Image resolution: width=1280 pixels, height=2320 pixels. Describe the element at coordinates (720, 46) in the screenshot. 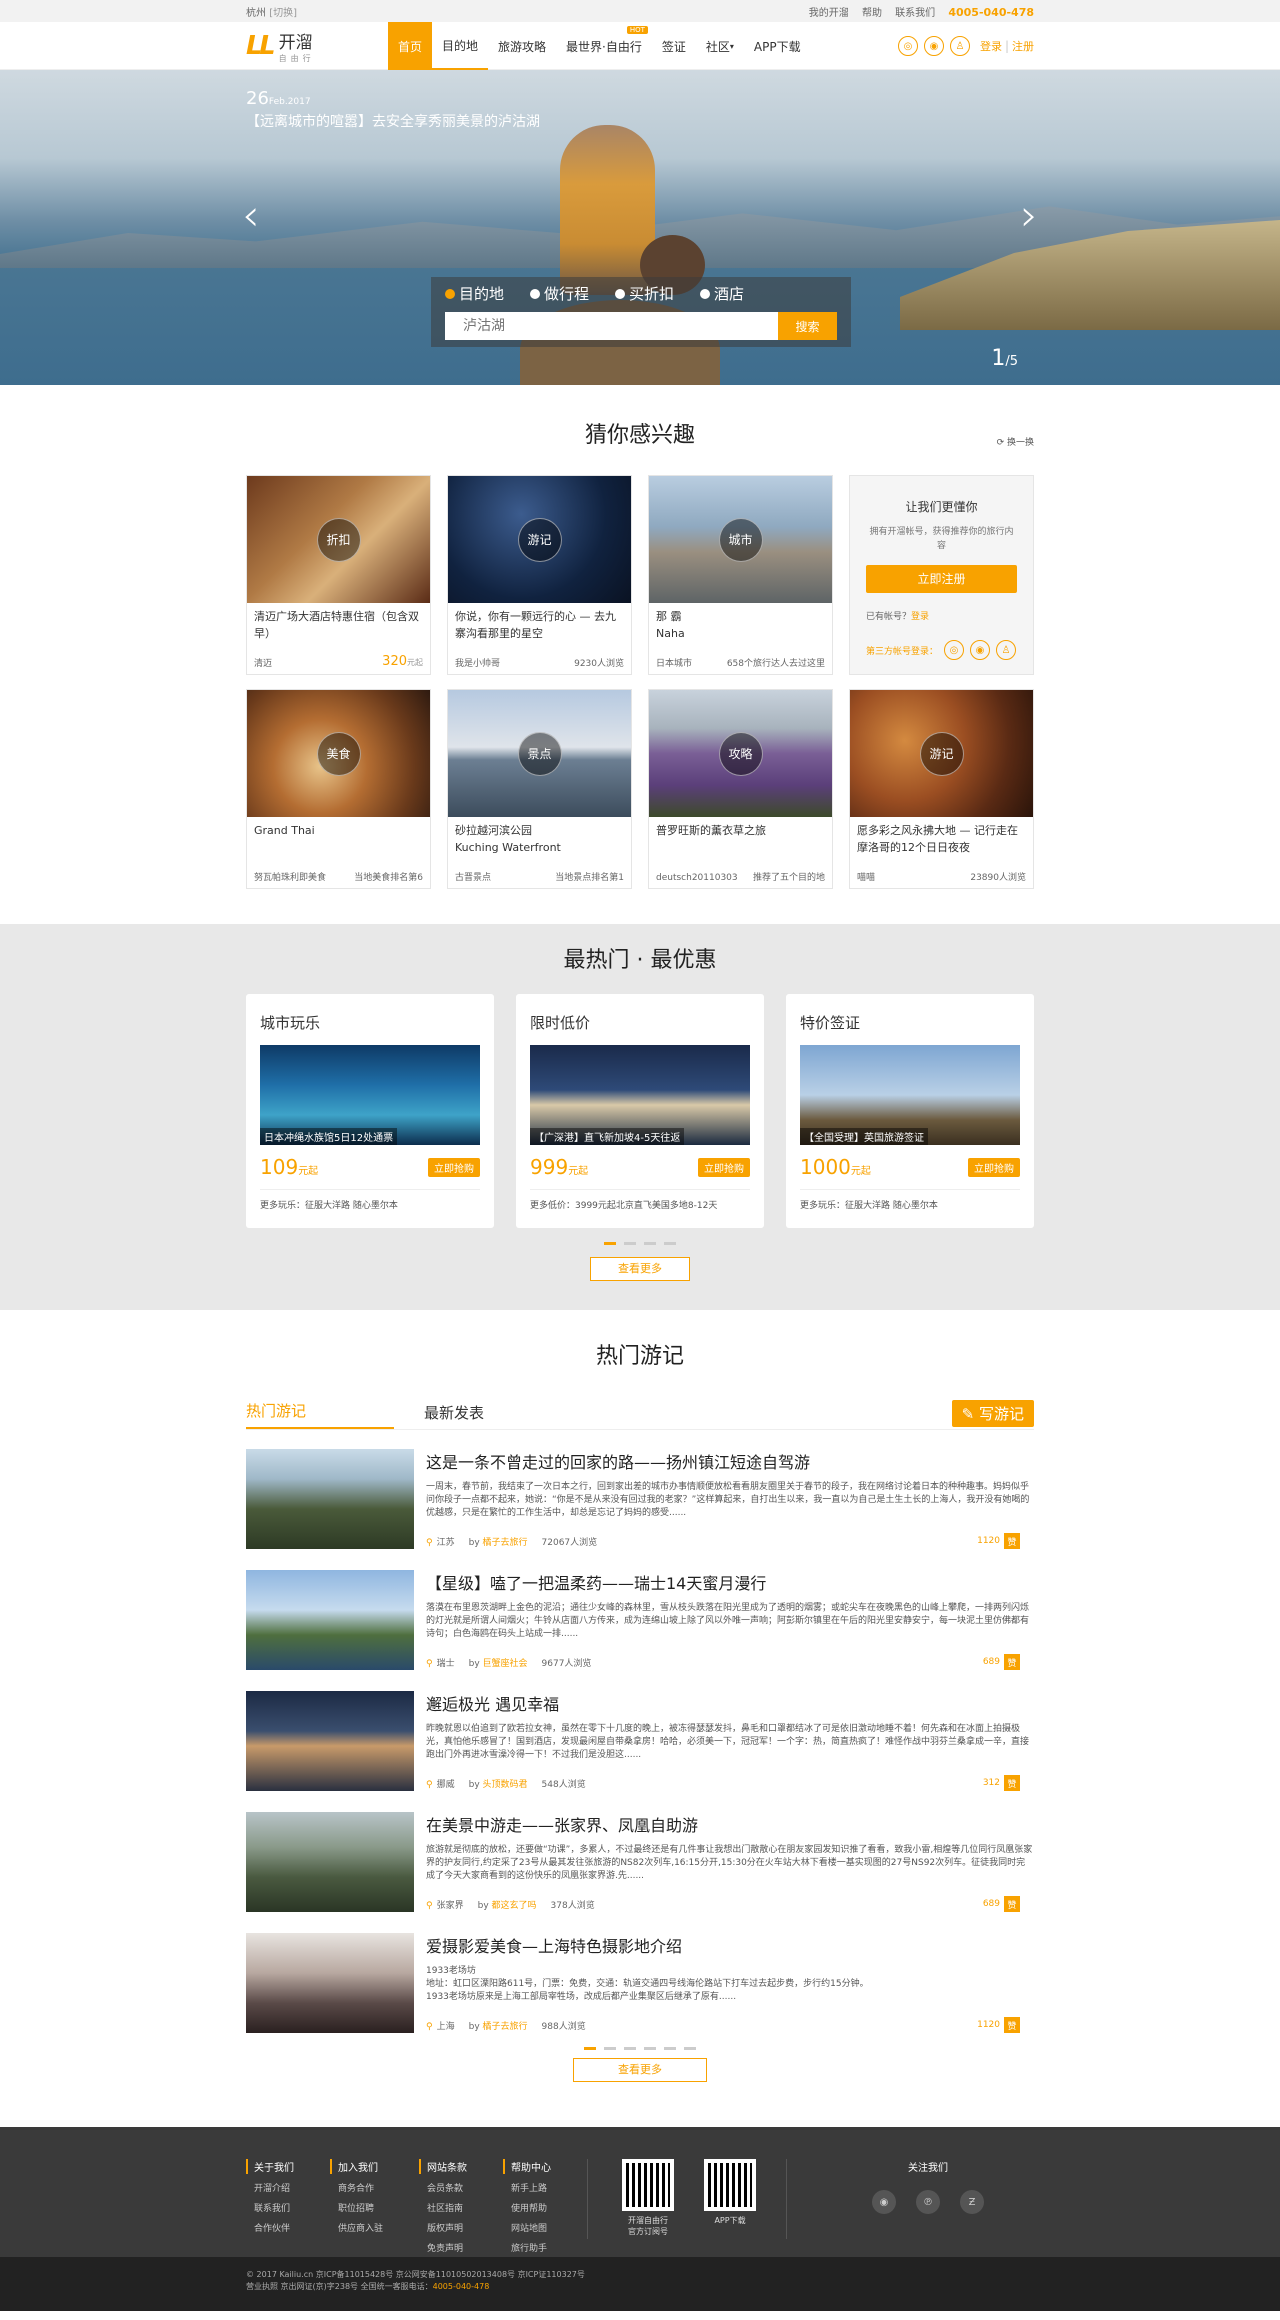

I see `nav-community: 社区 ▾` at that location.